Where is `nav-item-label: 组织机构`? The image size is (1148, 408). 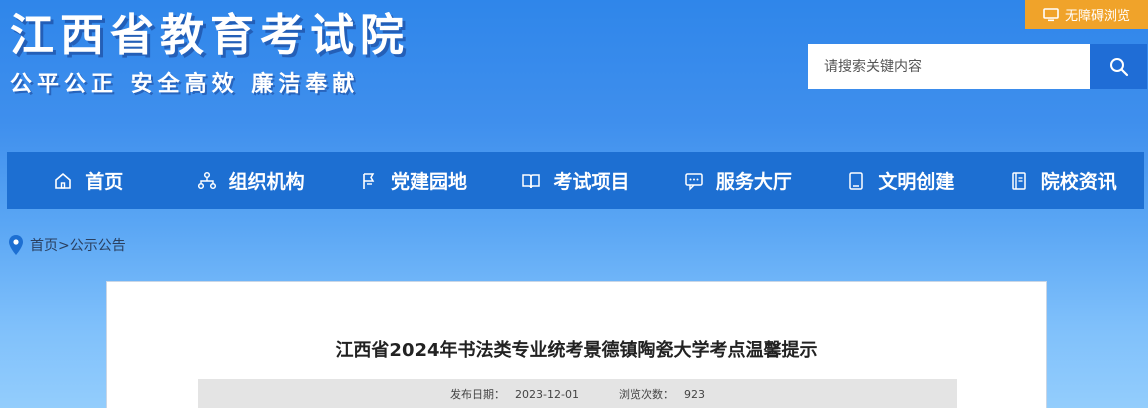
nav-item-label: 组织机构 is located at coordinates (266, 182).